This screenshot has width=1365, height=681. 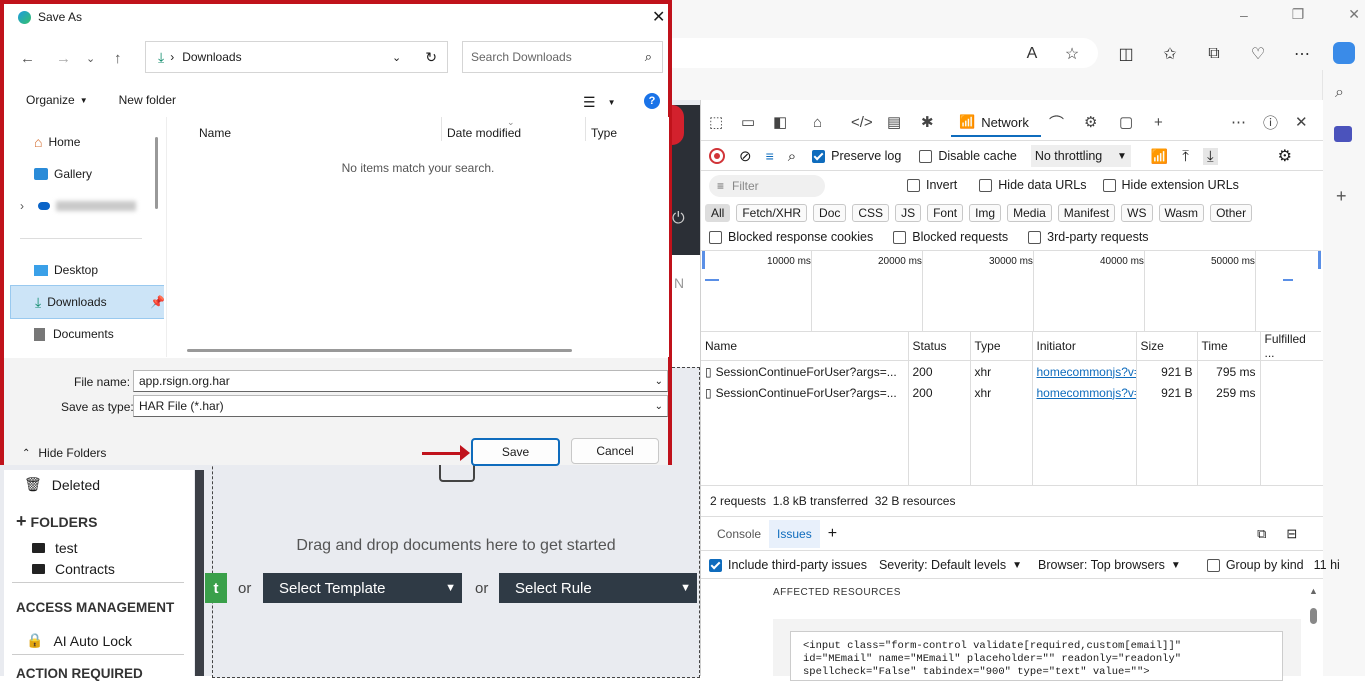 What do you see at coordinates (84, 270) in the screenshot?
I see `nav-item-desktop: Desktop 📌` at bounding box center [84, 270].